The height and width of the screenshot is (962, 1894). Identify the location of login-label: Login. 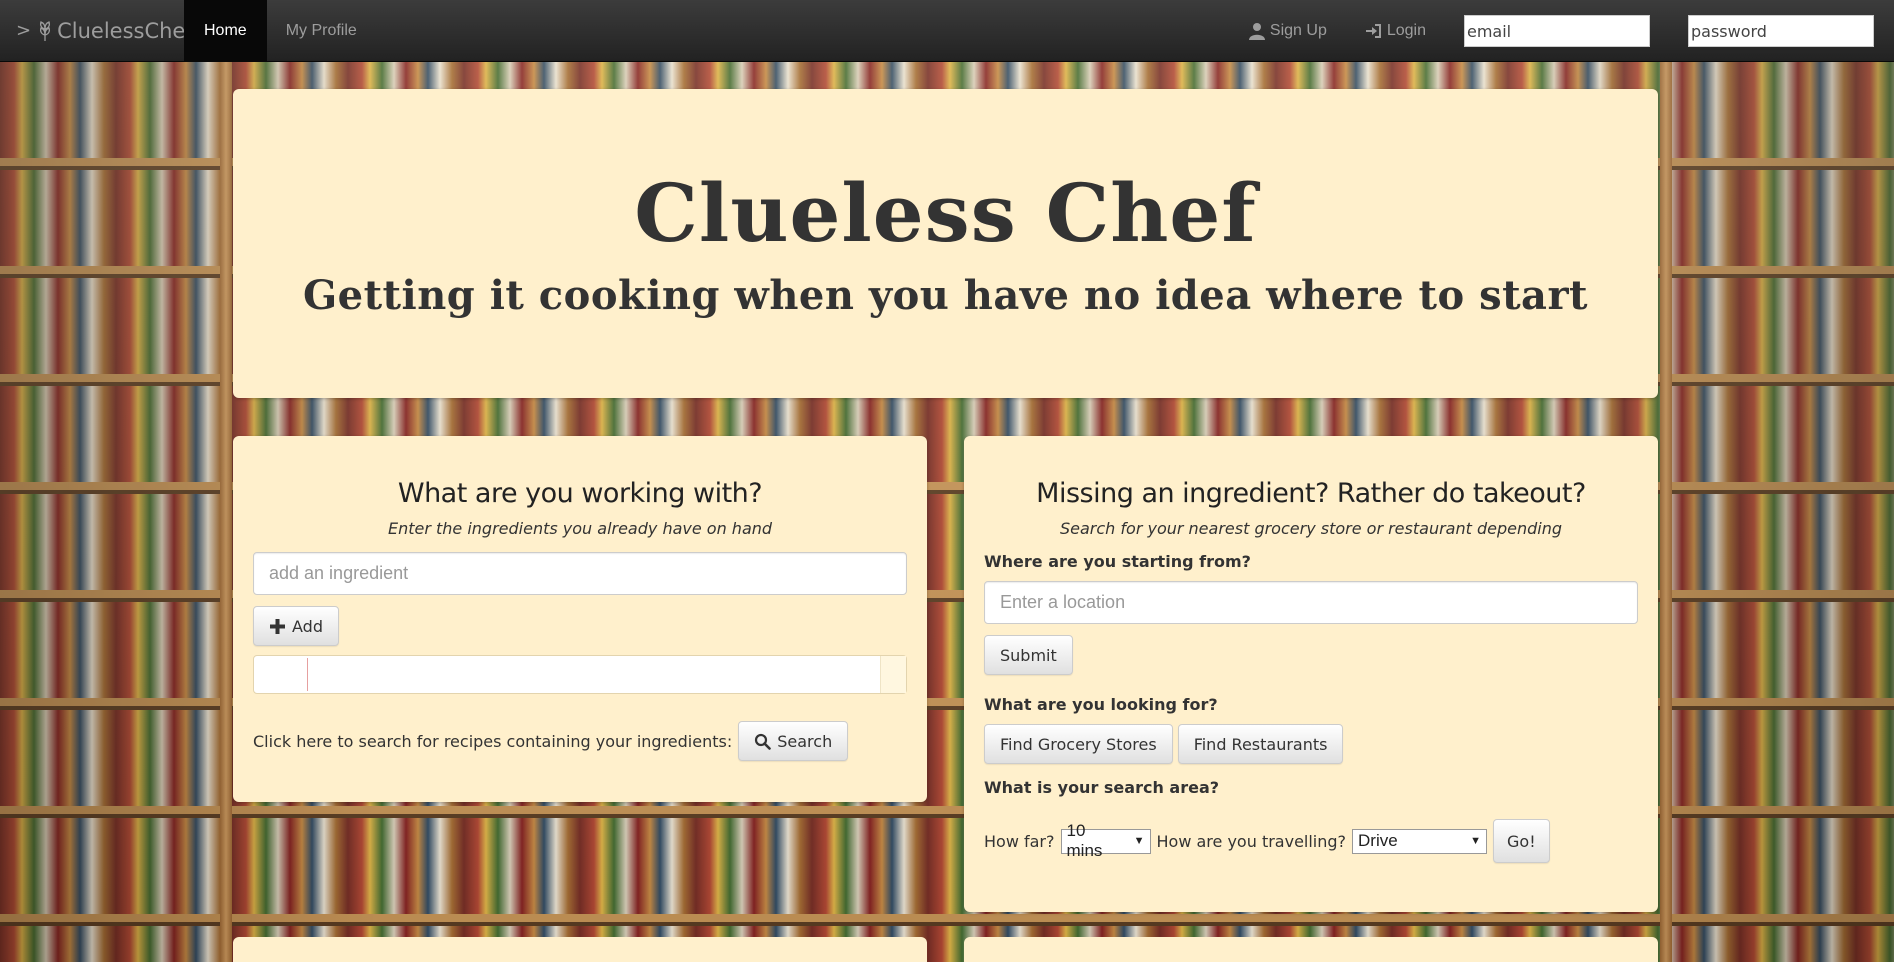
(1406, 30).